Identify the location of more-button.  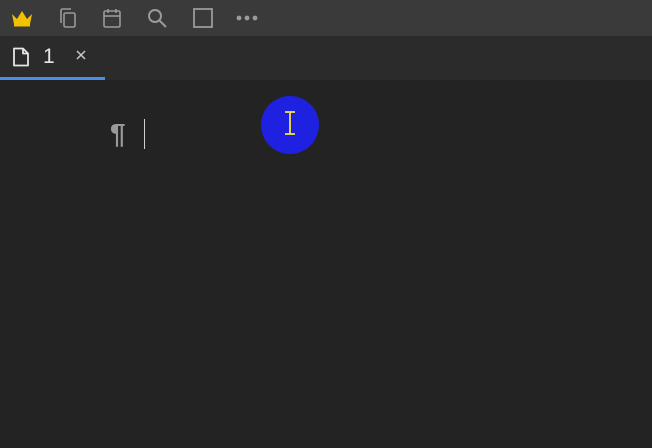
(247, 18).